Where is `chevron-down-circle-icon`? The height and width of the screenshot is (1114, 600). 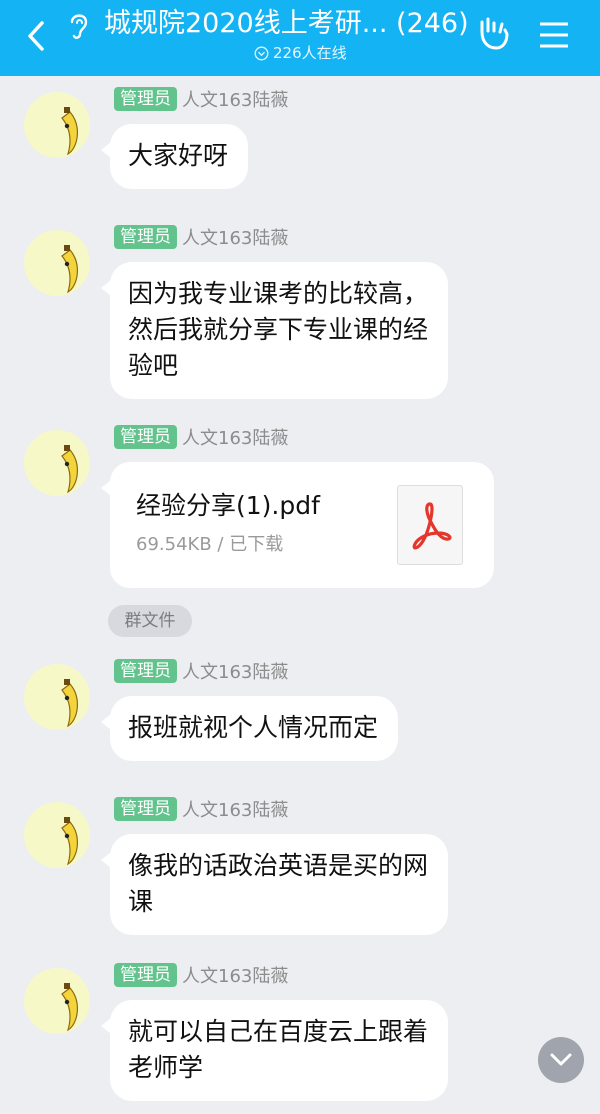 chevron-down-circle-icon is located at coordinates (261, 53).